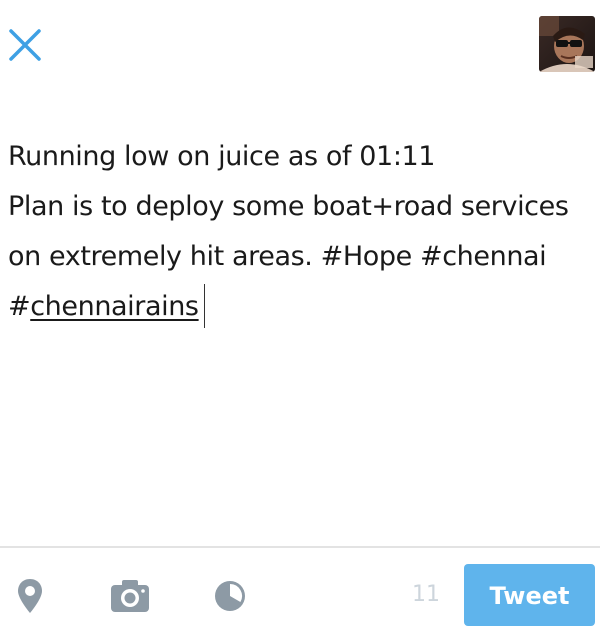  I want to click on compose-line: Running low on juice as of 01:11, so click(222, 156).